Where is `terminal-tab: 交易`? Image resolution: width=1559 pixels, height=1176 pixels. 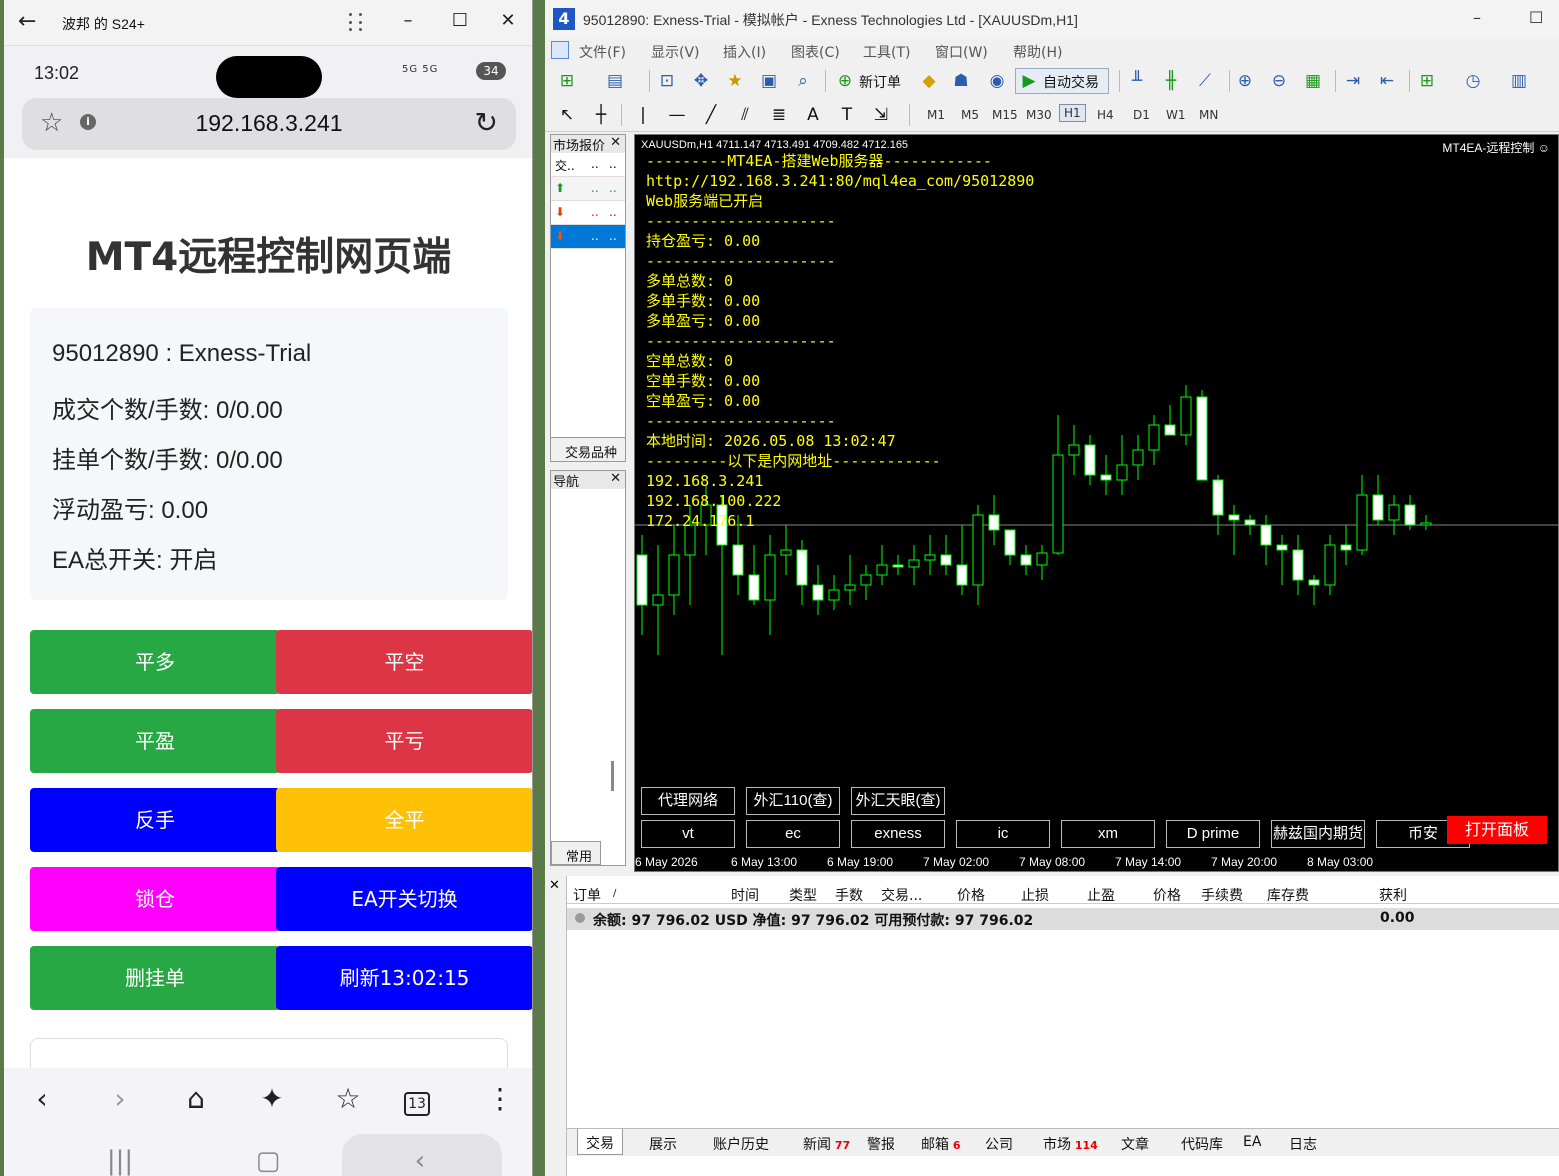 terminal-tab: 交易 is located at coordinates (600, 1142).